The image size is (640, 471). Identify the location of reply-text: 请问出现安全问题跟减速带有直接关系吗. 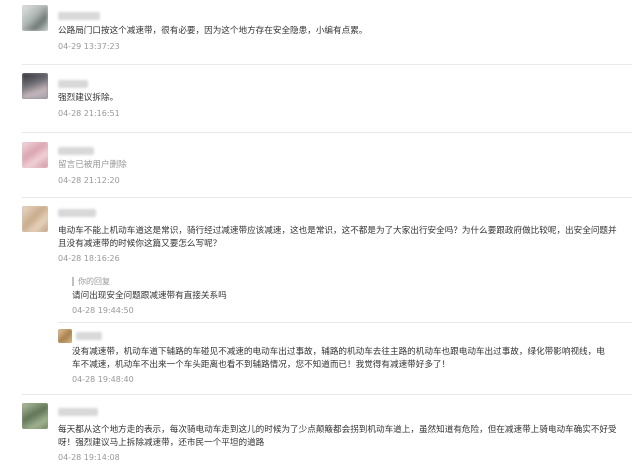
(149, 296).